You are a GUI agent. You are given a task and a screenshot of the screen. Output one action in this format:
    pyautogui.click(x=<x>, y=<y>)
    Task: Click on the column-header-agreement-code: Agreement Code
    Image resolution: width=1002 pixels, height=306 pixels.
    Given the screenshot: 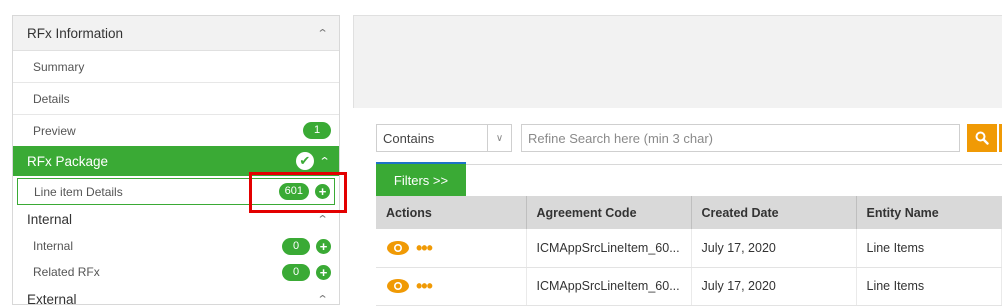 What is the action you would take?
    pyautogui.click(x=609, y=212)
    